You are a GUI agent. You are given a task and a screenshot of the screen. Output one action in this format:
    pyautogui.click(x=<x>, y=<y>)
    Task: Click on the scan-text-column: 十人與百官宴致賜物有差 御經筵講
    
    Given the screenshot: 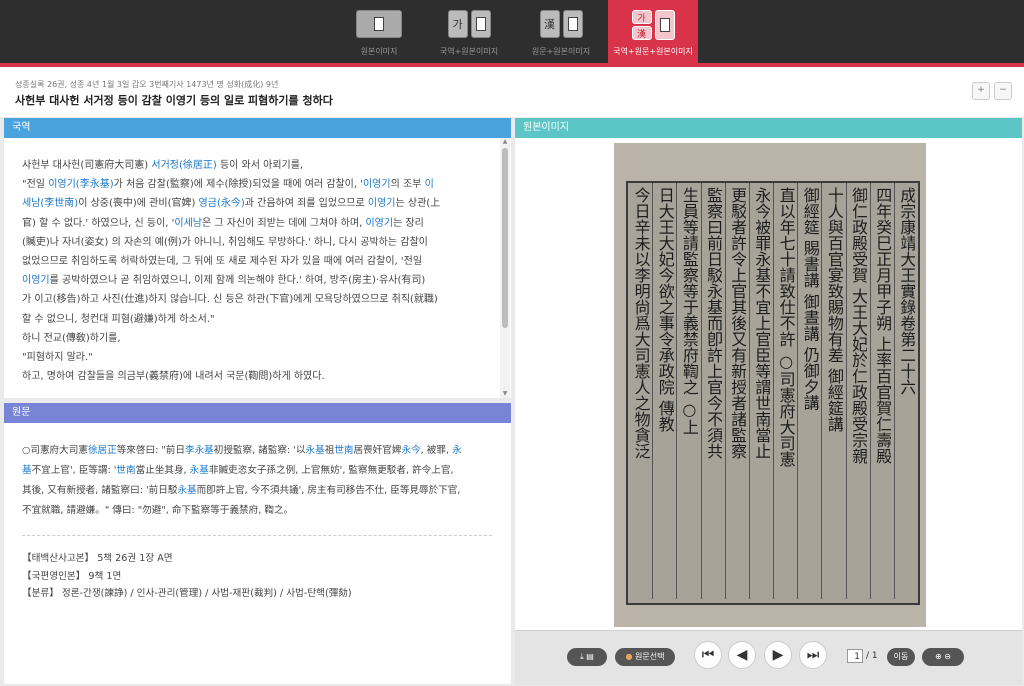 What is the action you would take?
    pyautogui.click(x=833, y=310)
    